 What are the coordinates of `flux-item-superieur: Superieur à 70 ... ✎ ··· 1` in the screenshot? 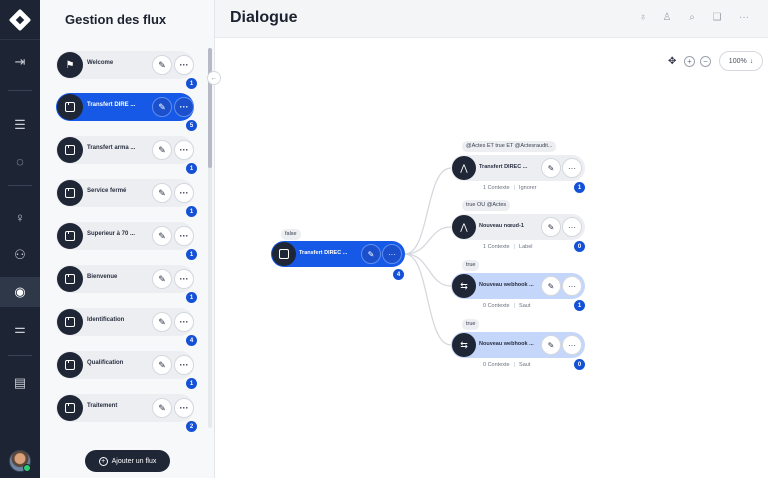 It's located at (126, 241).